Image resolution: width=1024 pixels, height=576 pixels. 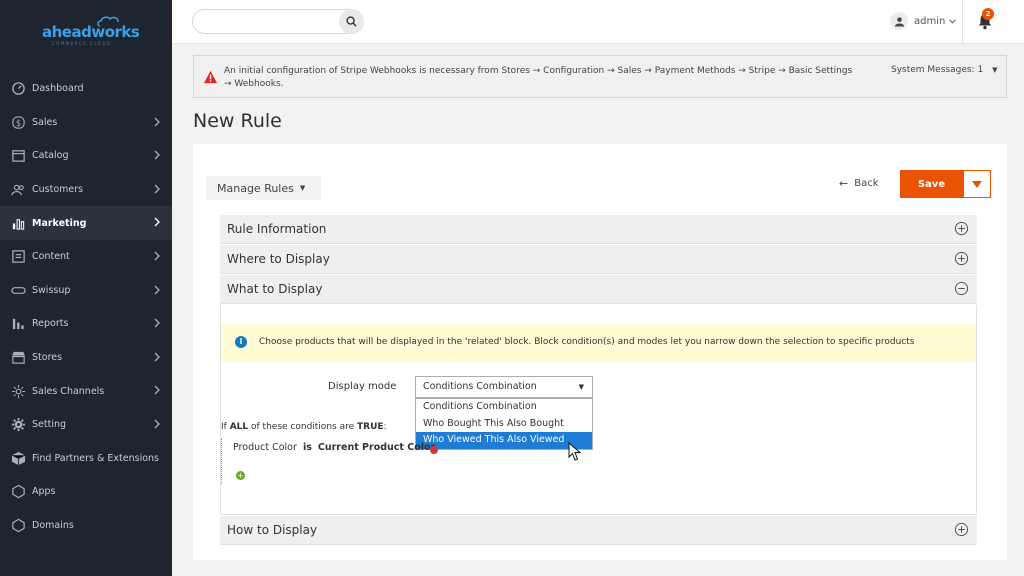 What do you see at coordinates (307, 447) in the screenshot?
I see `condition-operator: is` at bounding box center [307, 447].